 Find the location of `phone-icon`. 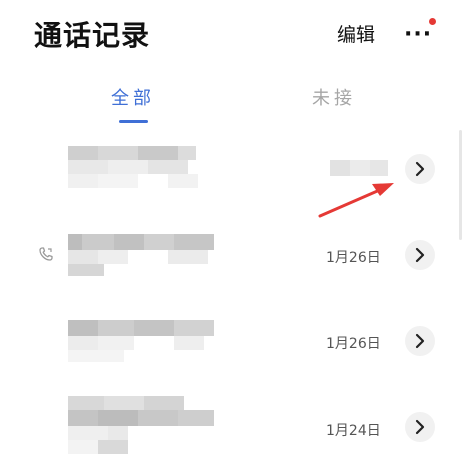

phone-icon is located at coordinates (46, 254).